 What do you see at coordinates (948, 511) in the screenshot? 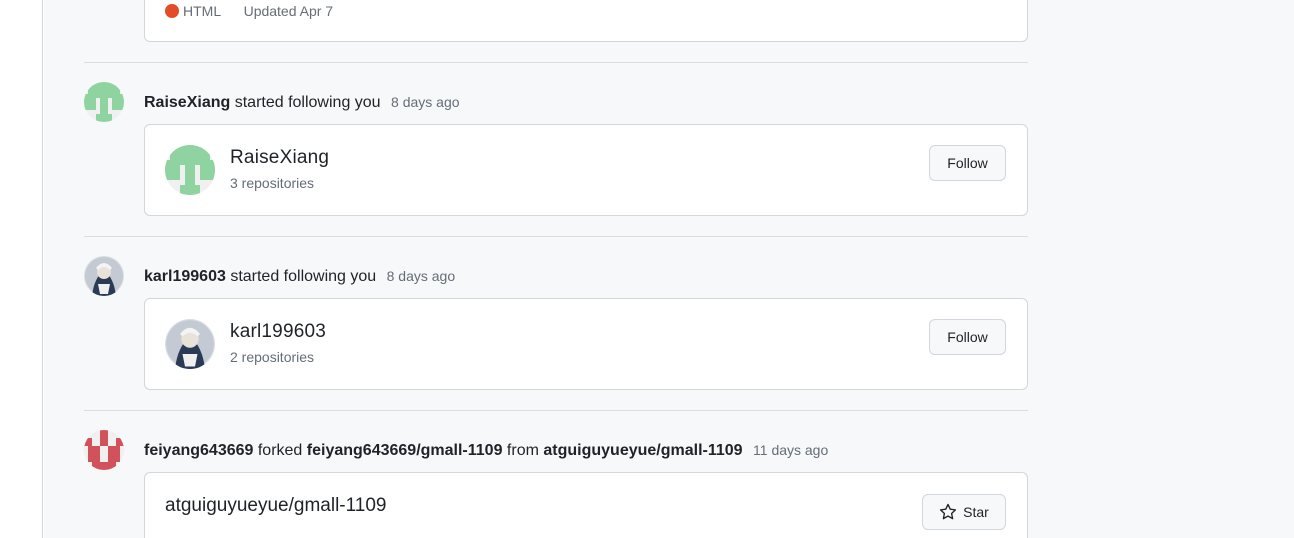
I see `star-icon` at bounding box center [948, 511].